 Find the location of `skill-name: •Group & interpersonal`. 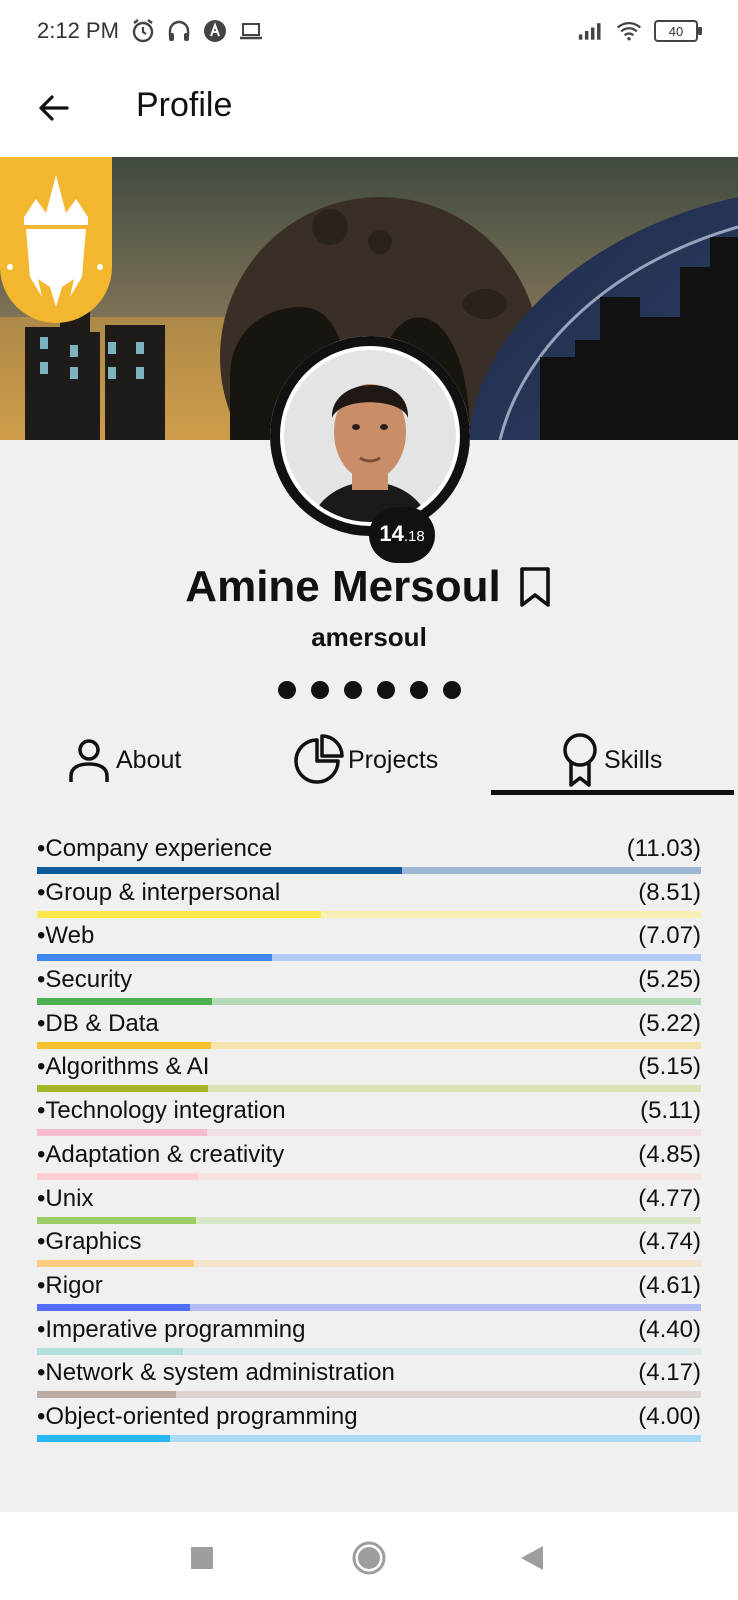

skill-name: •Group & interpersonal is located at coordinates (159, 892).